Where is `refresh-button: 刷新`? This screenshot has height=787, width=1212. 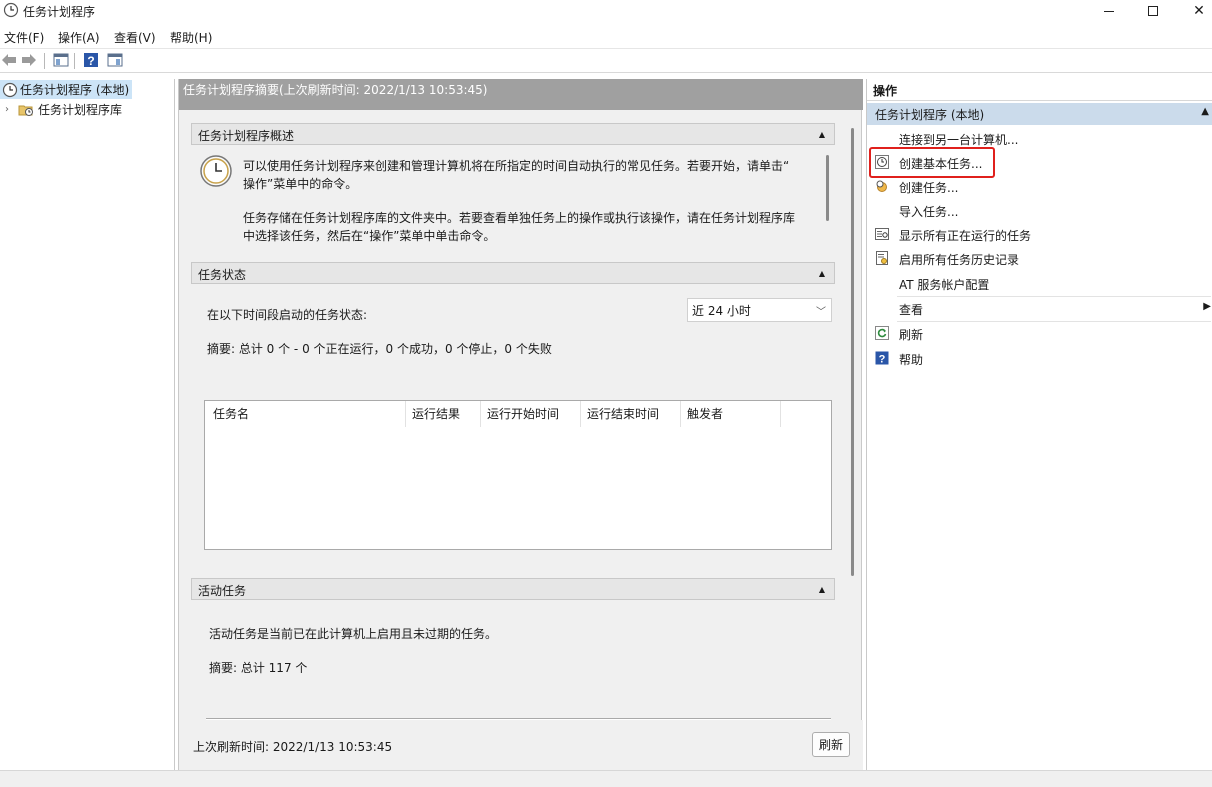
refresh-button: 刷新 is located at coordinates (831, 744).